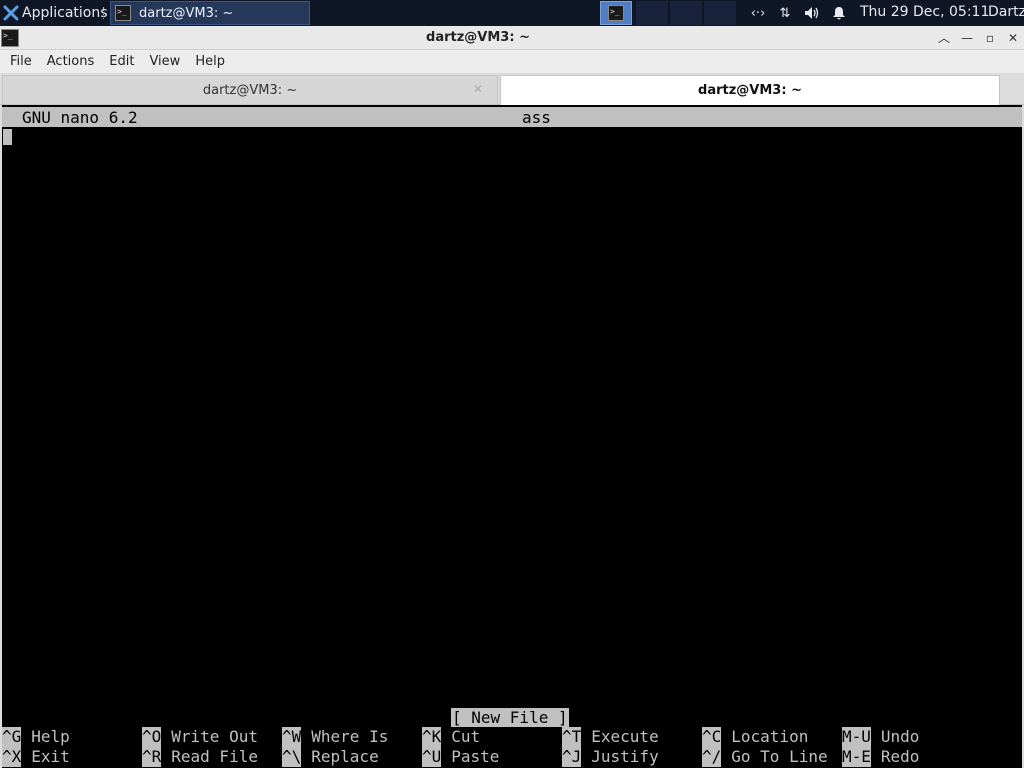 Image resolution: width=1024 pixels, height=768 pixels. What do you see at coordinates (712, 757) in the screenshot?
I see `shortcut-key: ^/` at bounding box center [712, 757].